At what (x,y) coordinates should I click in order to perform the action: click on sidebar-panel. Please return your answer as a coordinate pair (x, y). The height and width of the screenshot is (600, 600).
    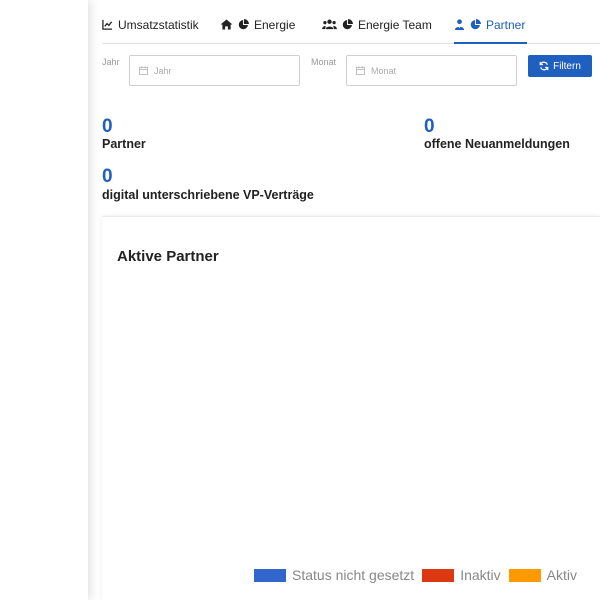
    Looking at the image, I should click on (44, 300).